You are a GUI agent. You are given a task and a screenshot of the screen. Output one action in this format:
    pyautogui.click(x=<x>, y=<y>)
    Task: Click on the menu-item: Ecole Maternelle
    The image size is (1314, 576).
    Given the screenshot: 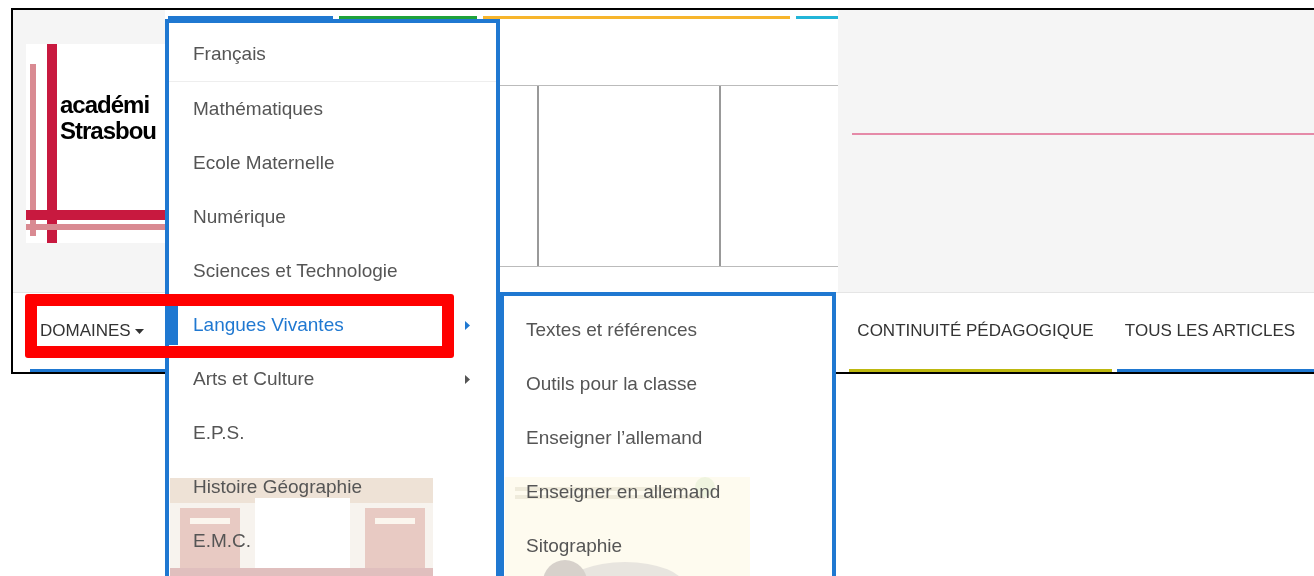 What is the action you would take?
    pyautogui.click(x=264, y=163)
    